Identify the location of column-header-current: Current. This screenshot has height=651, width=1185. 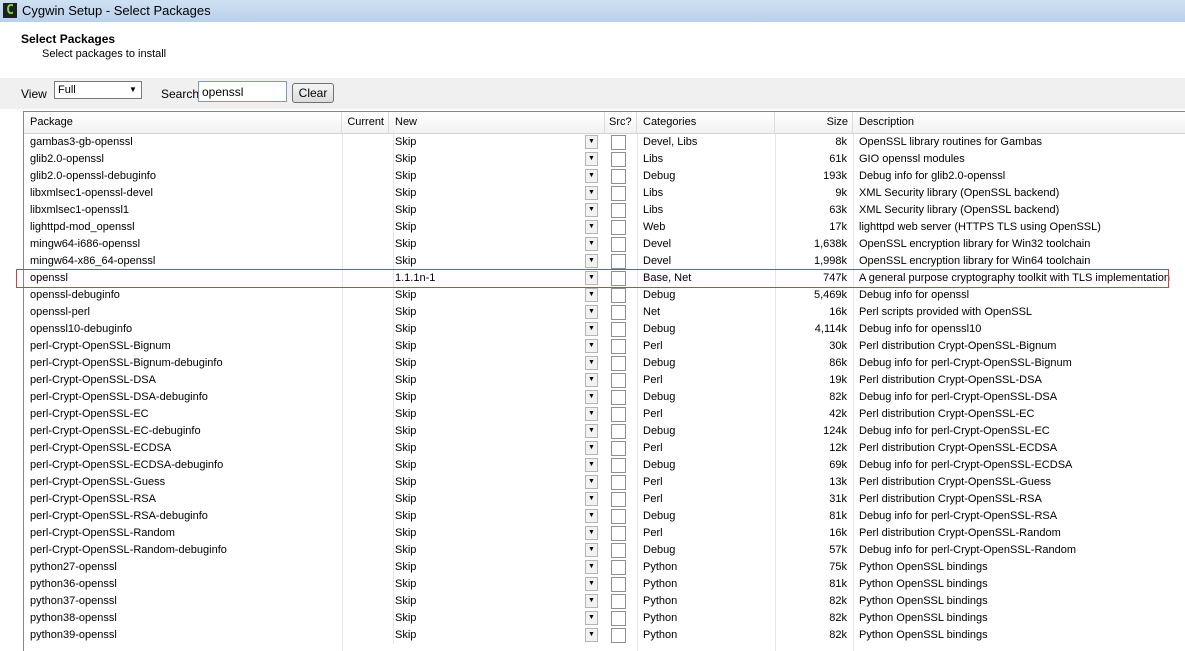
(365, 122).